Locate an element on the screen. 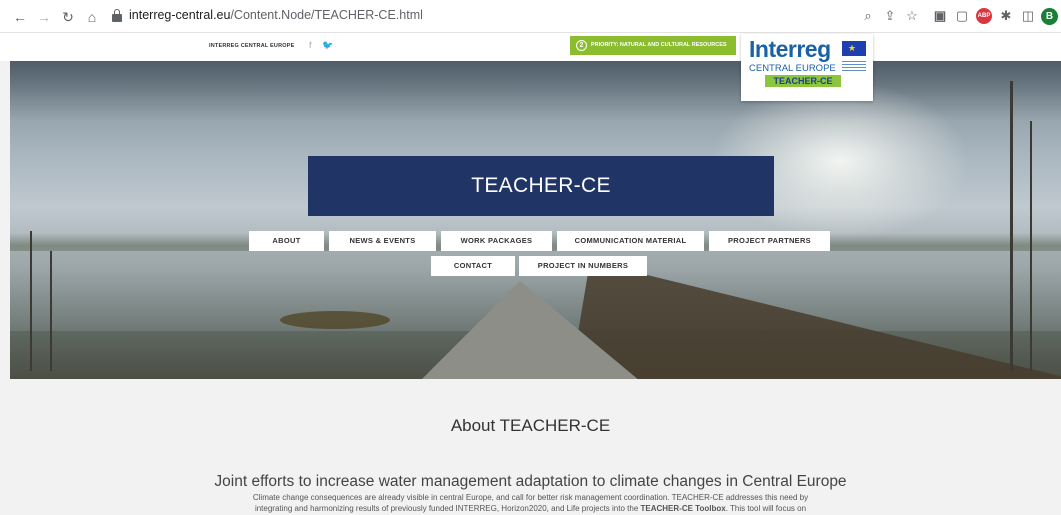  nav-project-in-numbers: PROJECT IN NUMBERS is located at coordinates (583, 266).